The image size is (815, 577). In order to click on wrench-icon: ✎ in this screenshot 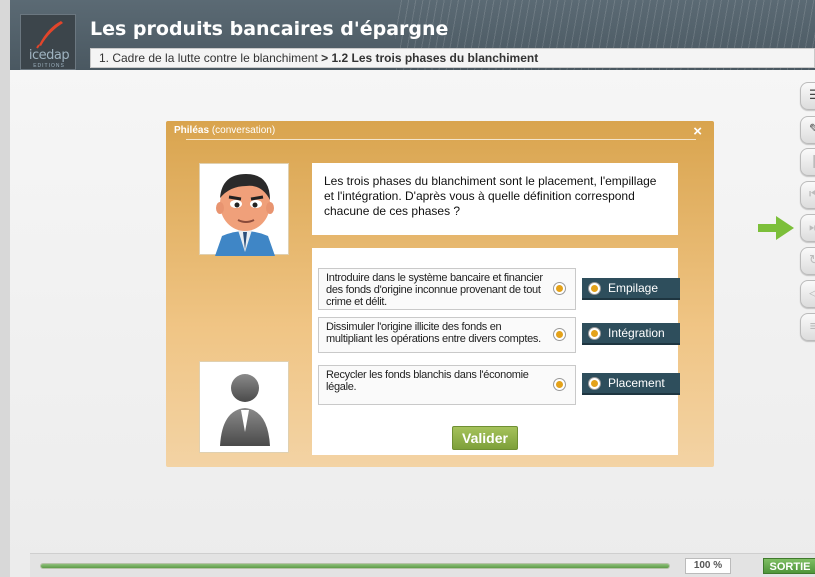, I will do `click(807, 130)`.